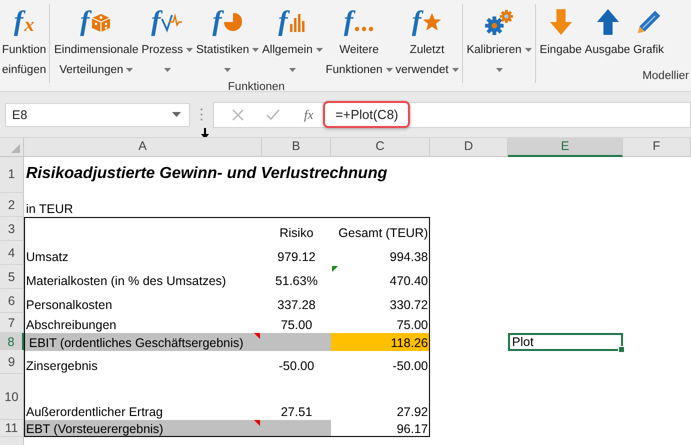 The height and width of the screenshot is (445, 691). Describe the element at coordinates (69, 305) in the screenshot. I see `cell-text: Personalkosten` at that location.